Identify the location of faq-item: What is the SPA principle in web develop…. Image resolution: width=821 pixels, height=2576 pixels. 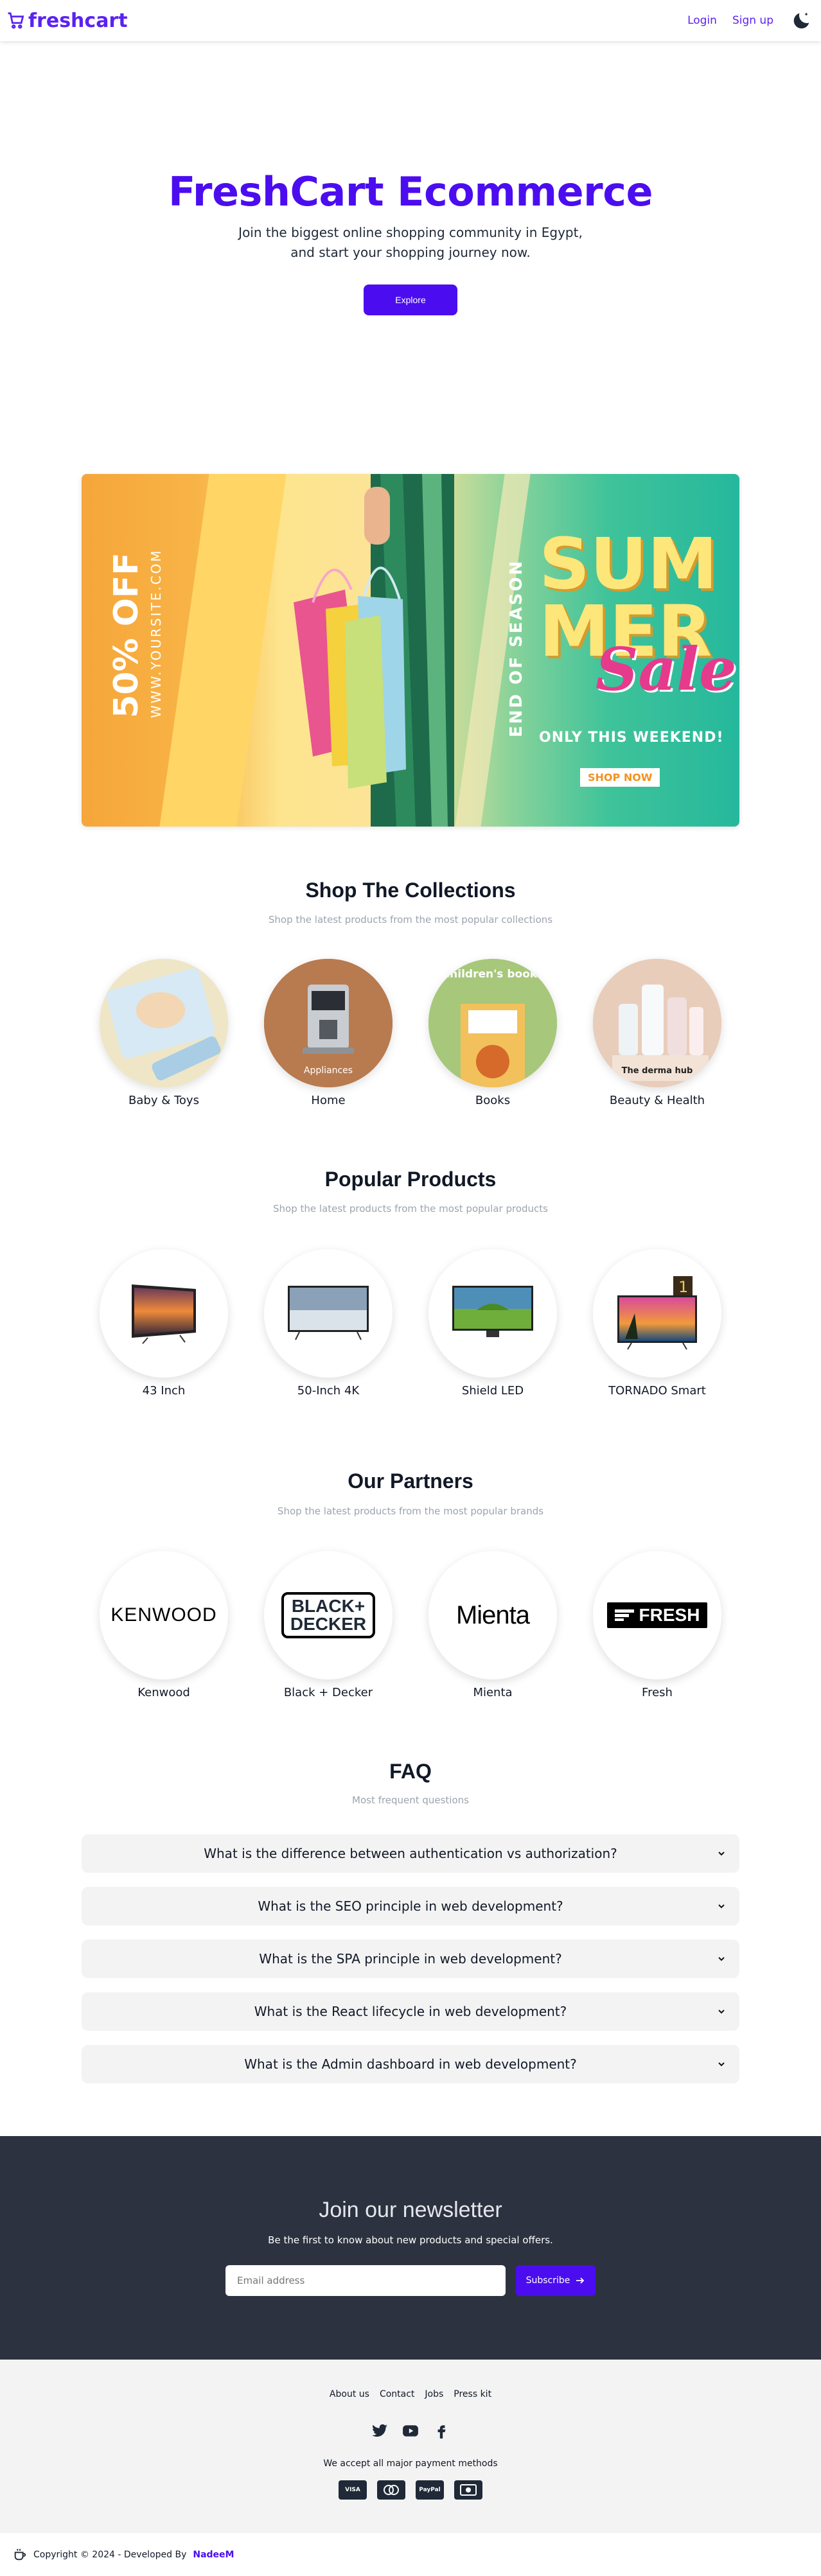
(410, 1959).